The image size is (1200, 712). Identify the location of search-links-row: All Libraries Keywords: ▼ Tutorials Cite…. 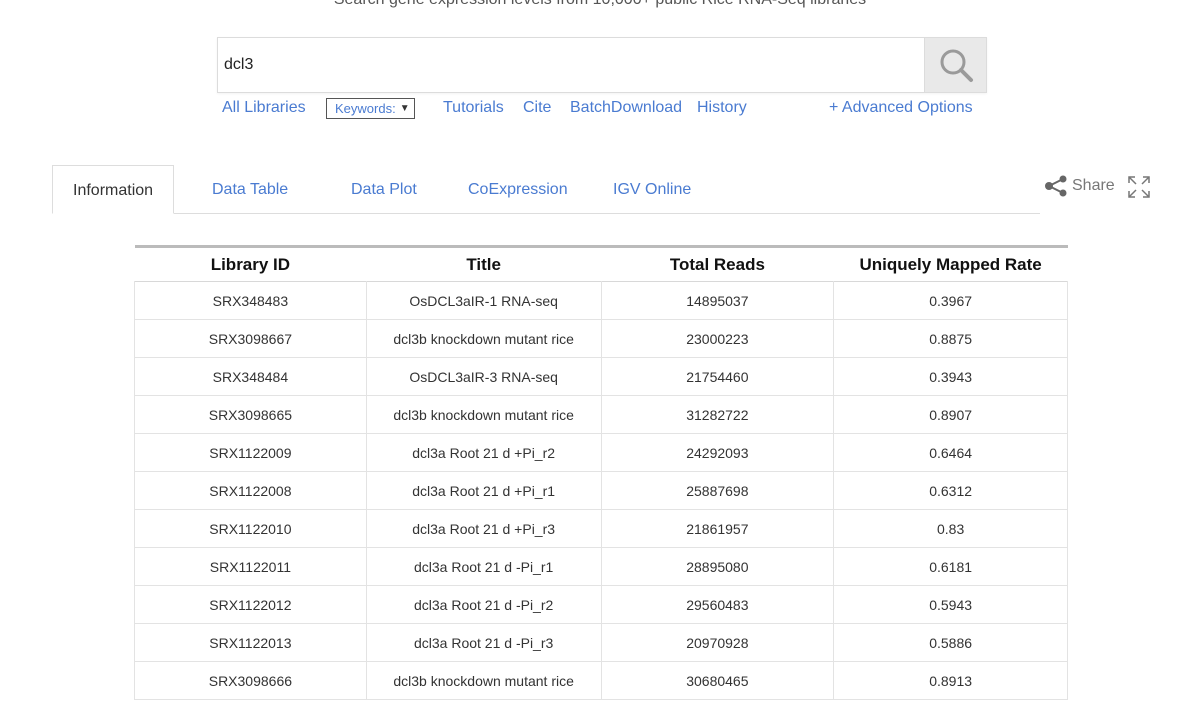
(600, 109).